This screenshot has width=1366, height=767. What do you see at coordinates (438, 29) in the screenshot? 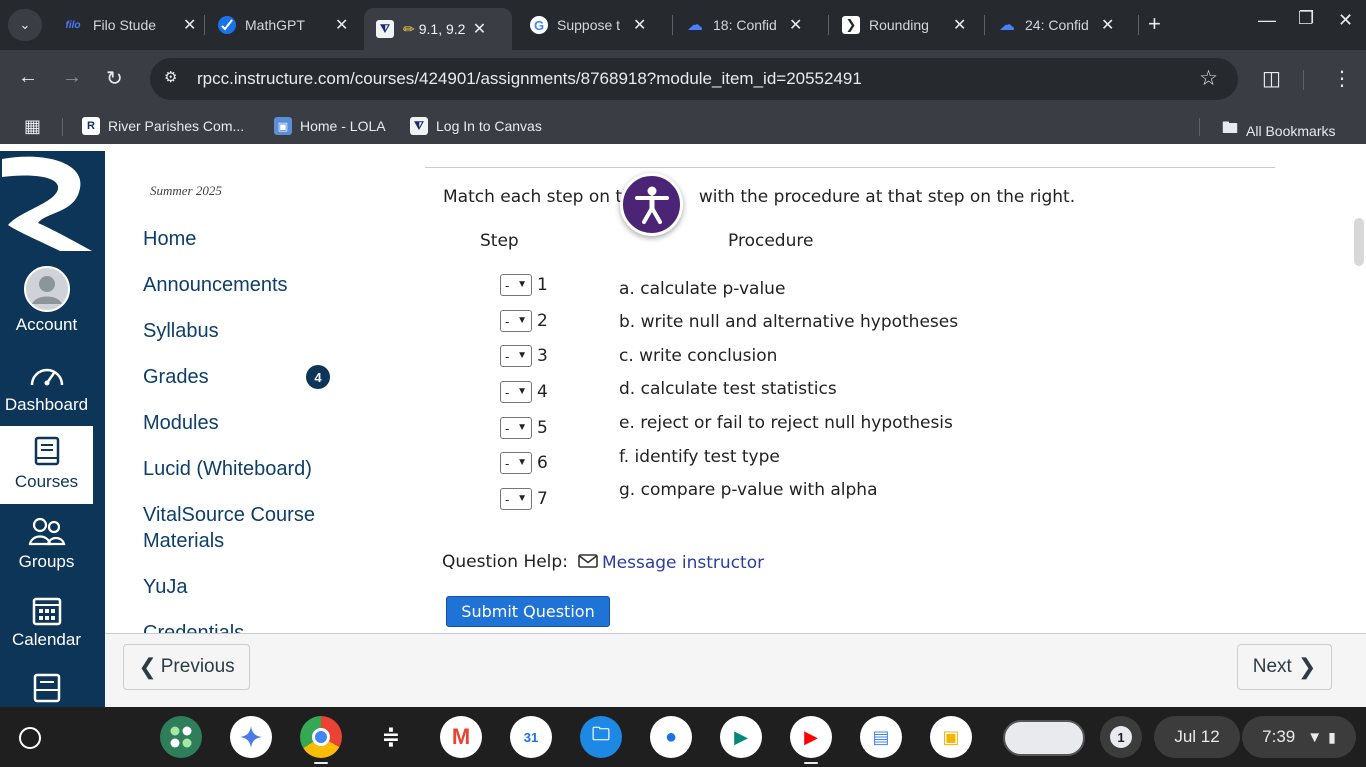
I see `tab-assignment-active: ⧨ ✏ 9.1, 9.2 ✕` at bounding box center [438, 29].